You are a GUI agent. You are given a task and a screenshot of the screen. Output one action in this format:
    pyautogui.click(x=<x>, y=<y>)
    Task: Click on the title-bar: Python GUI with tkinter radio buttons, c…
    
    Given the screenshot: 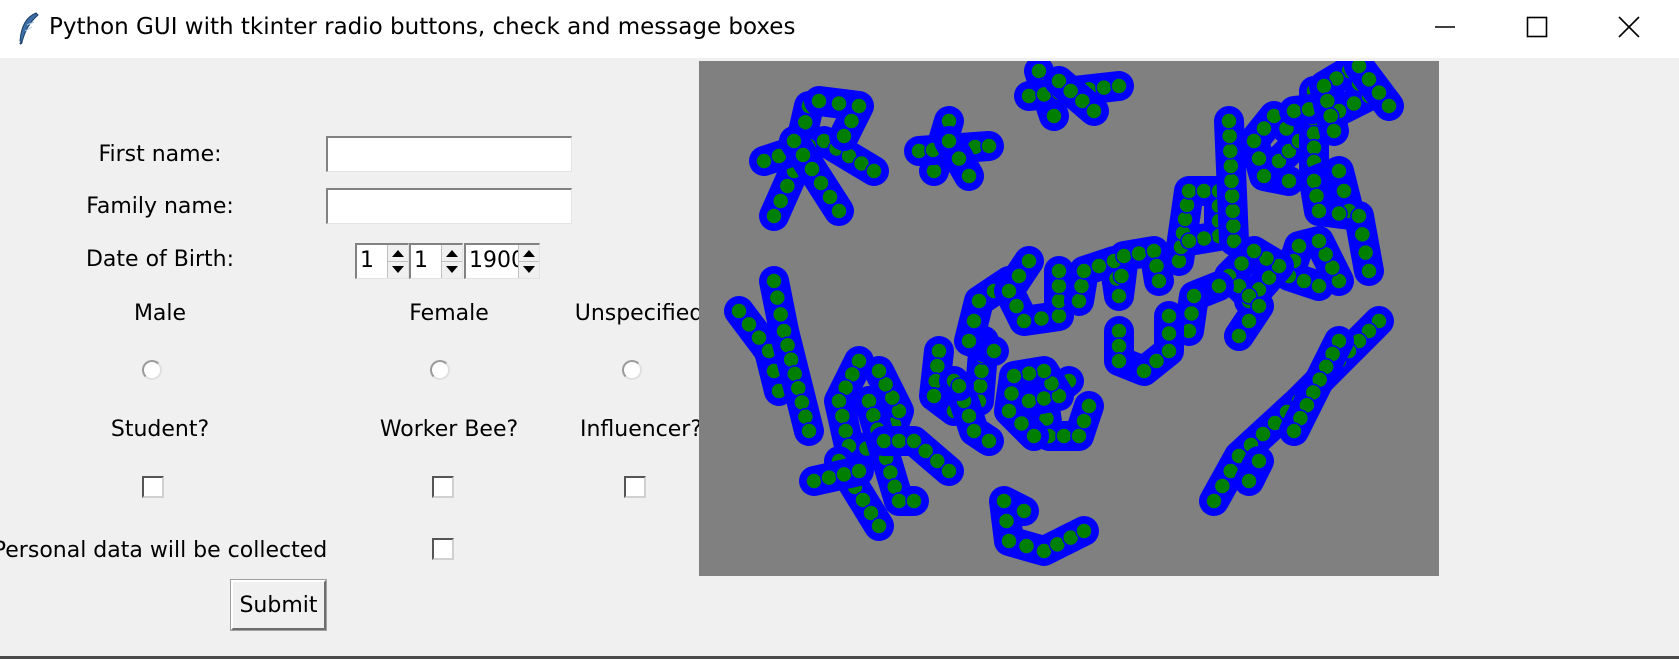 What is the action you would take?
    pyautogui.click(x=839, y=29)
    